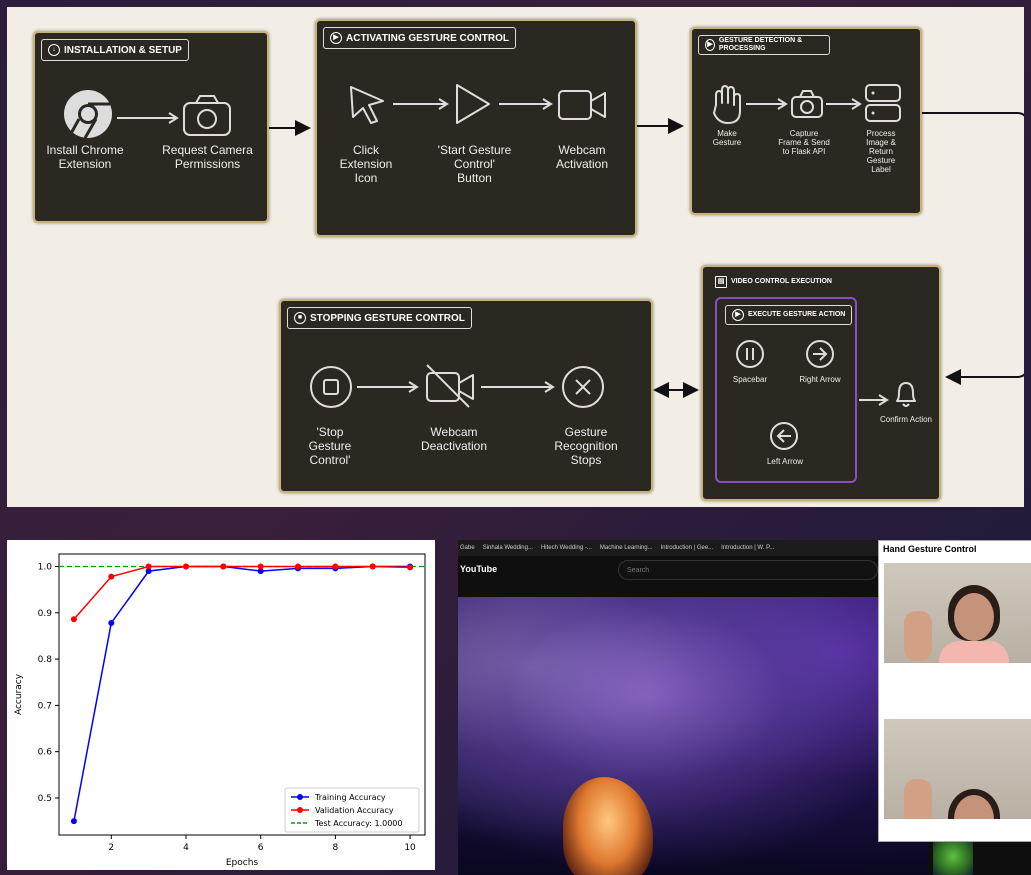 The height and width of the screenshot is (875, 1031). Describe the element at coordinates (906, 394) in the screenshot. I see `bell-icon` at that location.